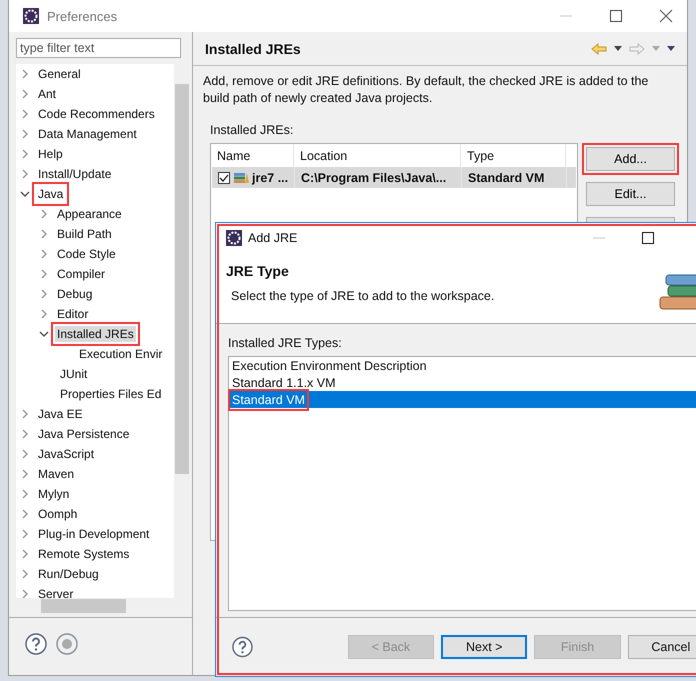 This screenshot has height=681, width=696. What do you see at coordinates (74, 374) in the screenshot?
I see `tree-item: JUnit` at bounding box center [74, 374].